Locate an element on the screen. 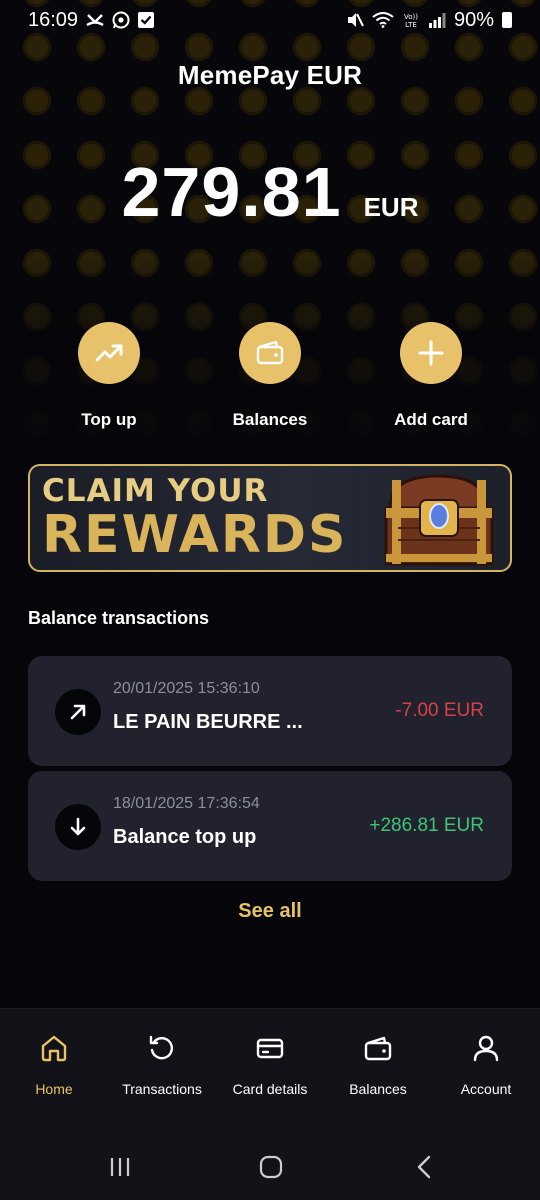 The image size is (540, 1200). add-card-button: Add card is located at coordinates (431, 376).